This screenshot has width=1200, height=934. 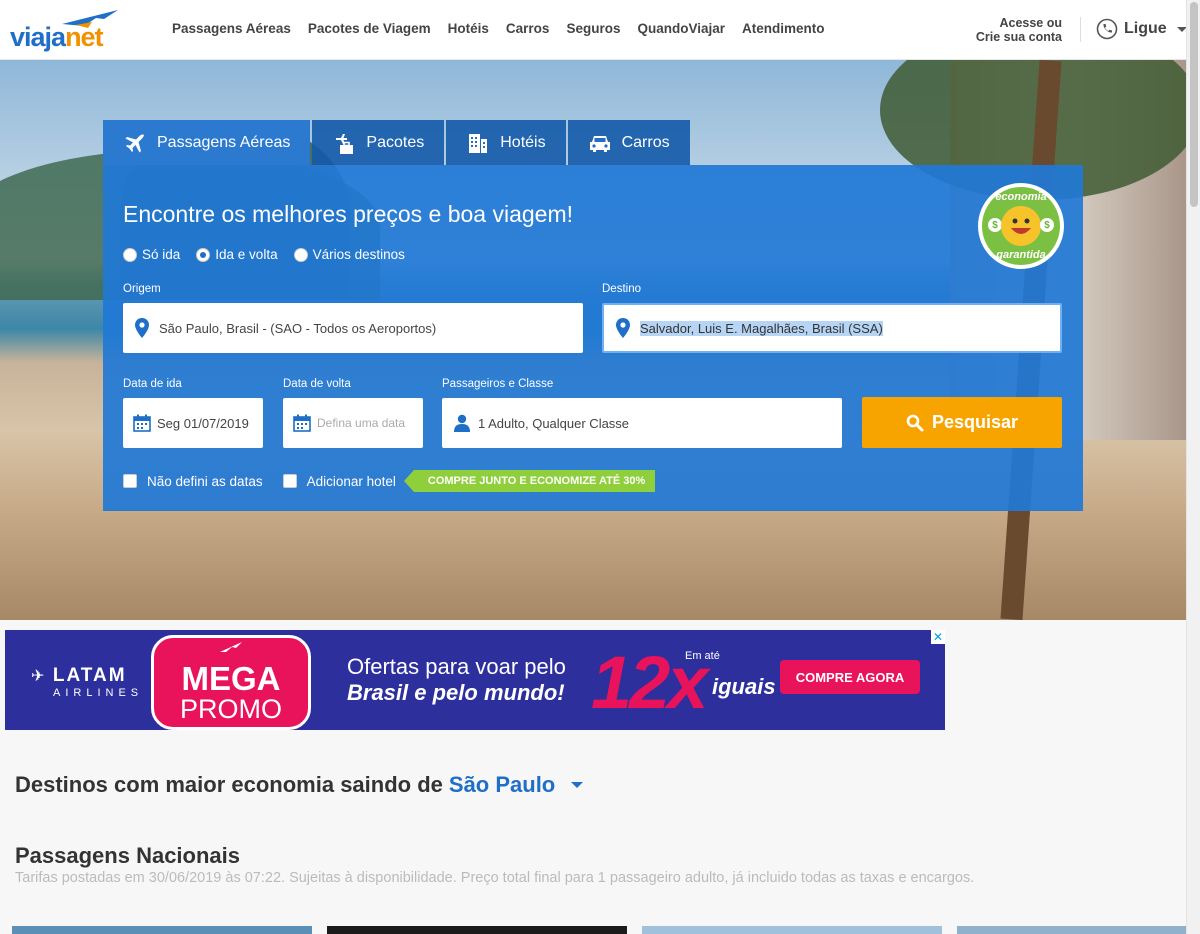 What do you see at coordinates (529, 481) in the screenshot?
I see `promo-tag: COMPRE JUNTO E ECONOMIZE ATÉ 30%` at bounding box center [529, 481].